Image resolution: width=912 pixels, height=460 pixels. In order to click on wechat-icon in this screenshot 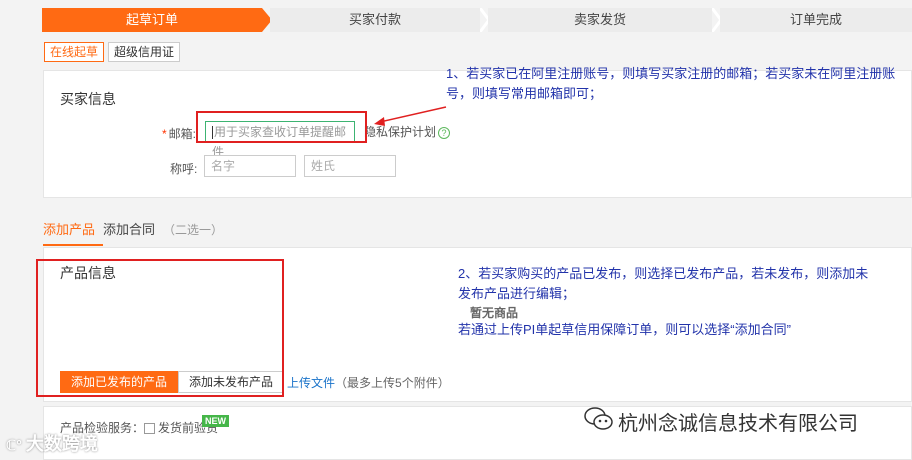, I will do `click(599, 420)`.